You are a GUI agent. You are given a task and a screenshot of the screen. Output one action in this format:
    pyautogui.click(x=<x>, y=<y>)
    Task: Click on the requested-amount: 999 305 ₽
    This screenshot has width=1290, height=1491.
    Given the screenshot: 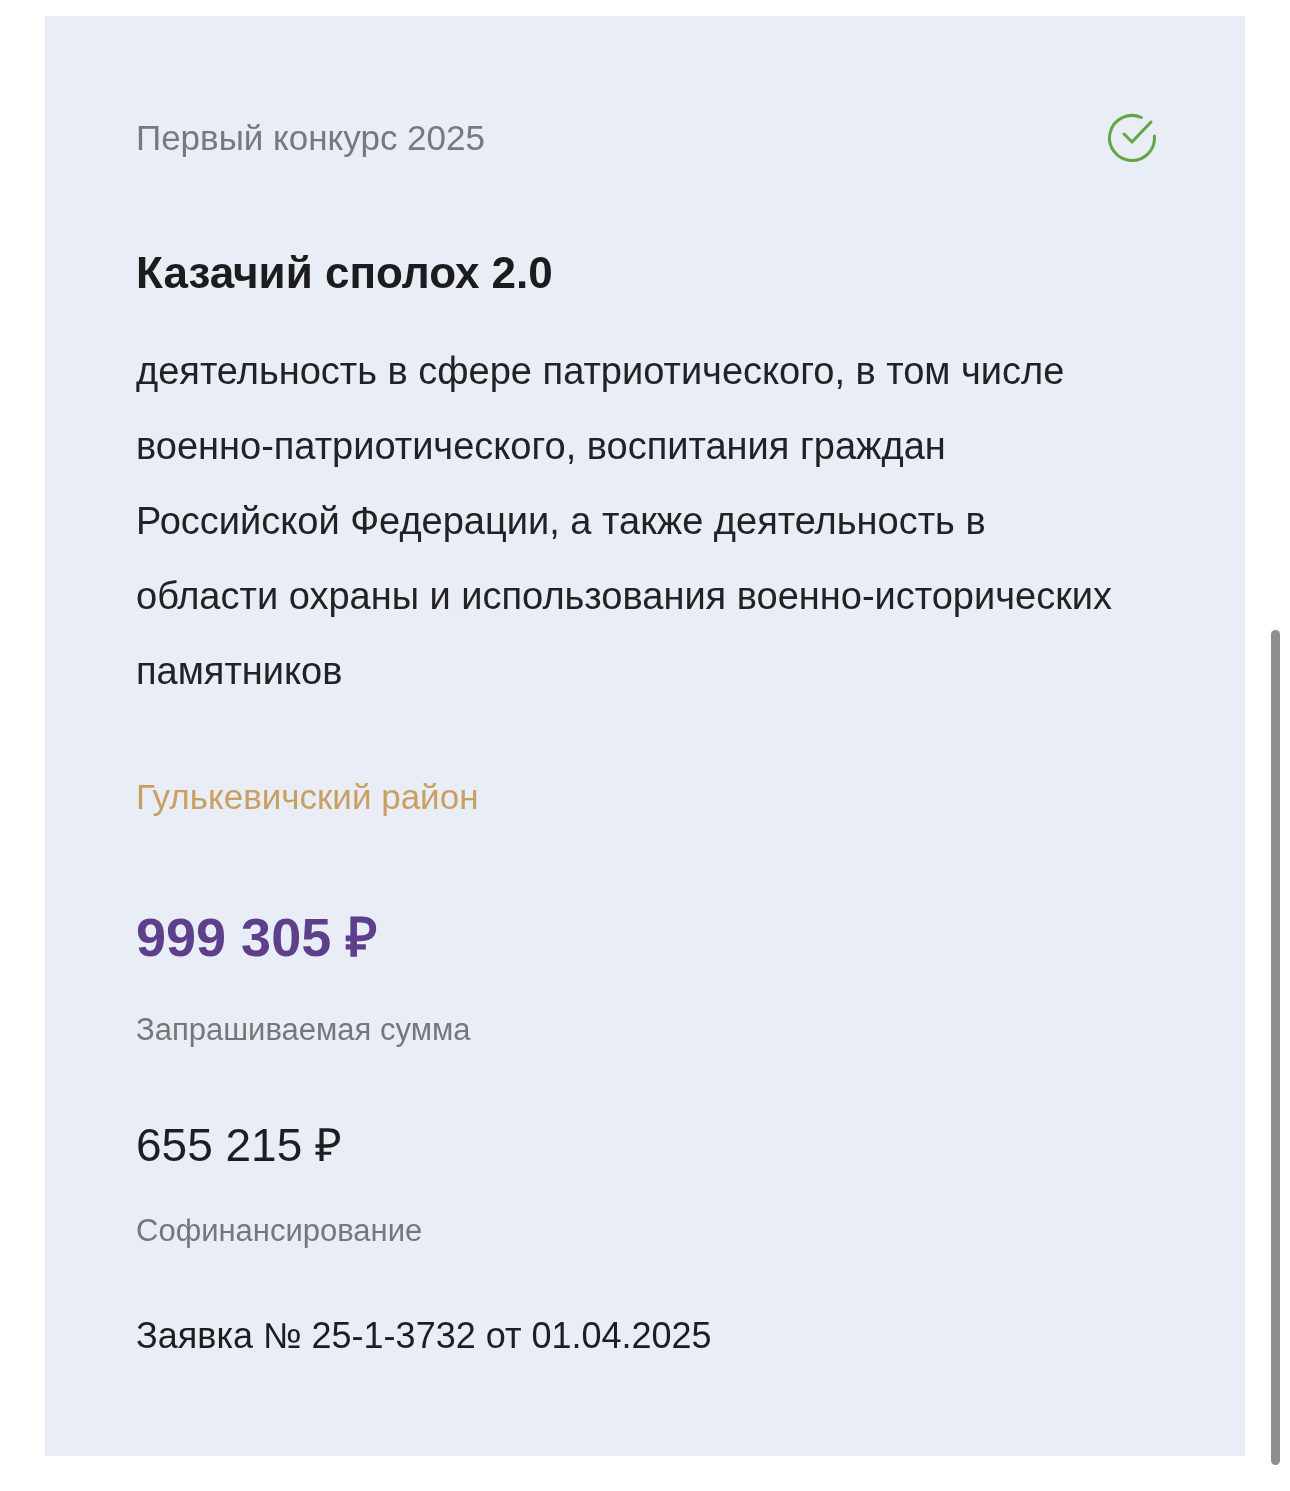 What is the action you would take?
    pyautogui.click(x=257, y=937)
    